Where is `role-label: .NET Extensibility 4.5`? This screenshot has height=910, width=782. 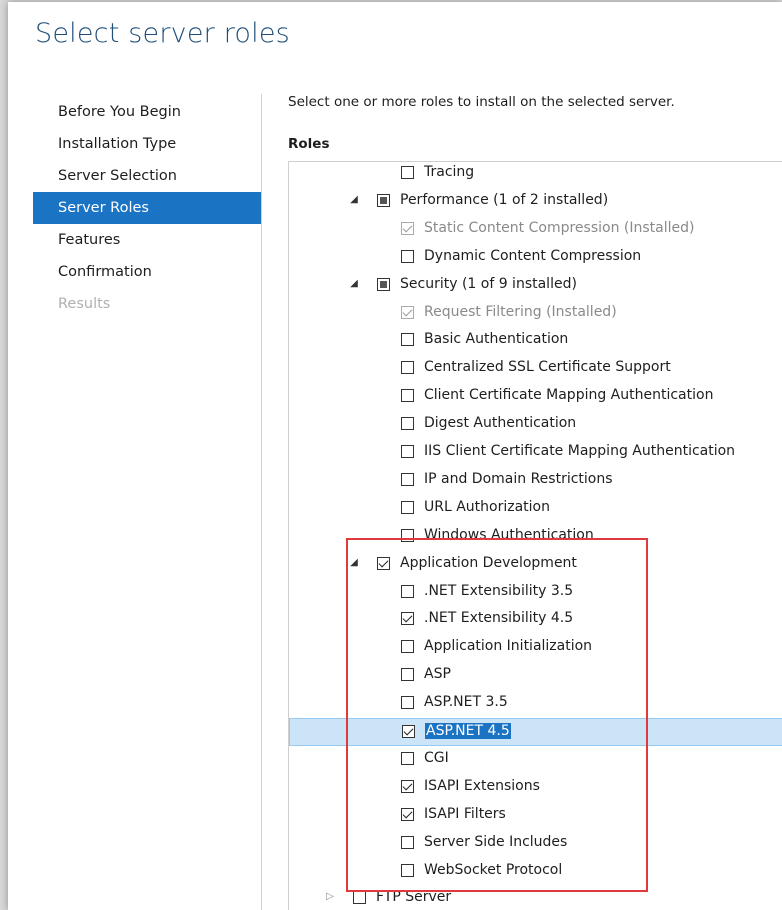 role-label: .NET Extensibility 4.5 is located at coordinates (499, 618).